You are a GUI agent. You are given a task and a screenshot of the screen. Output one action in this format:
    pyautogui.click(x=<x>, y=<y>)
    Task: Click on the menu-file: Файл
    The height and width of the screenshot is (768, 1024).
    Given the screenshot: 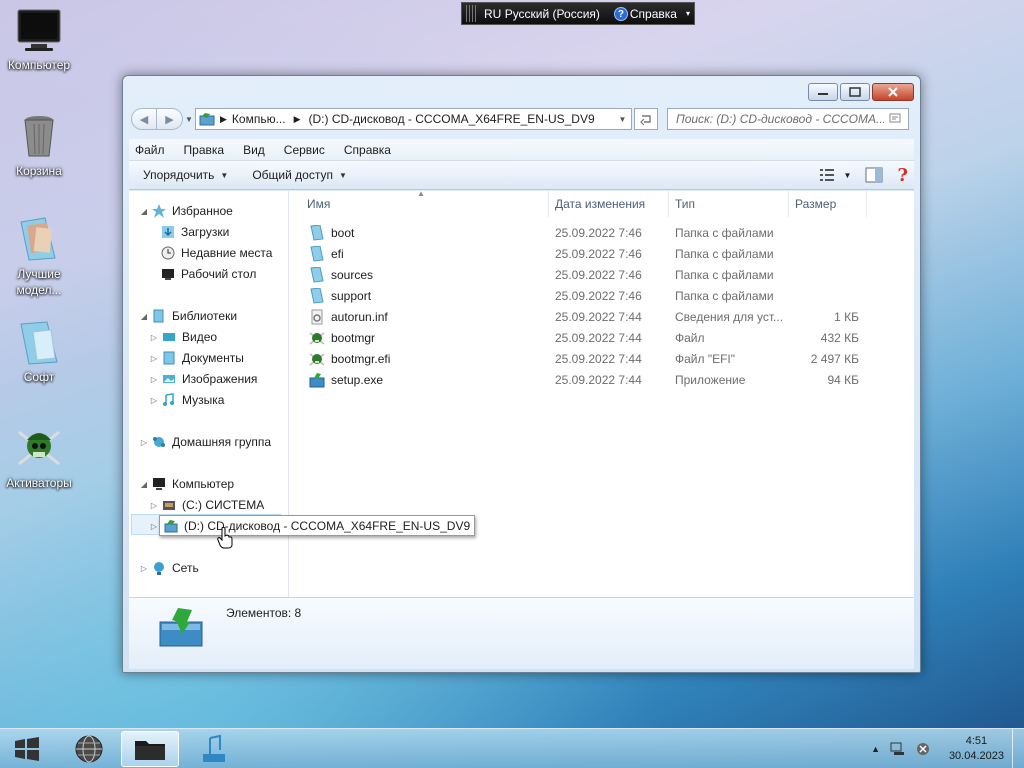 What is the action you would take?
    pyautogui.click(x=150, y=150)
    